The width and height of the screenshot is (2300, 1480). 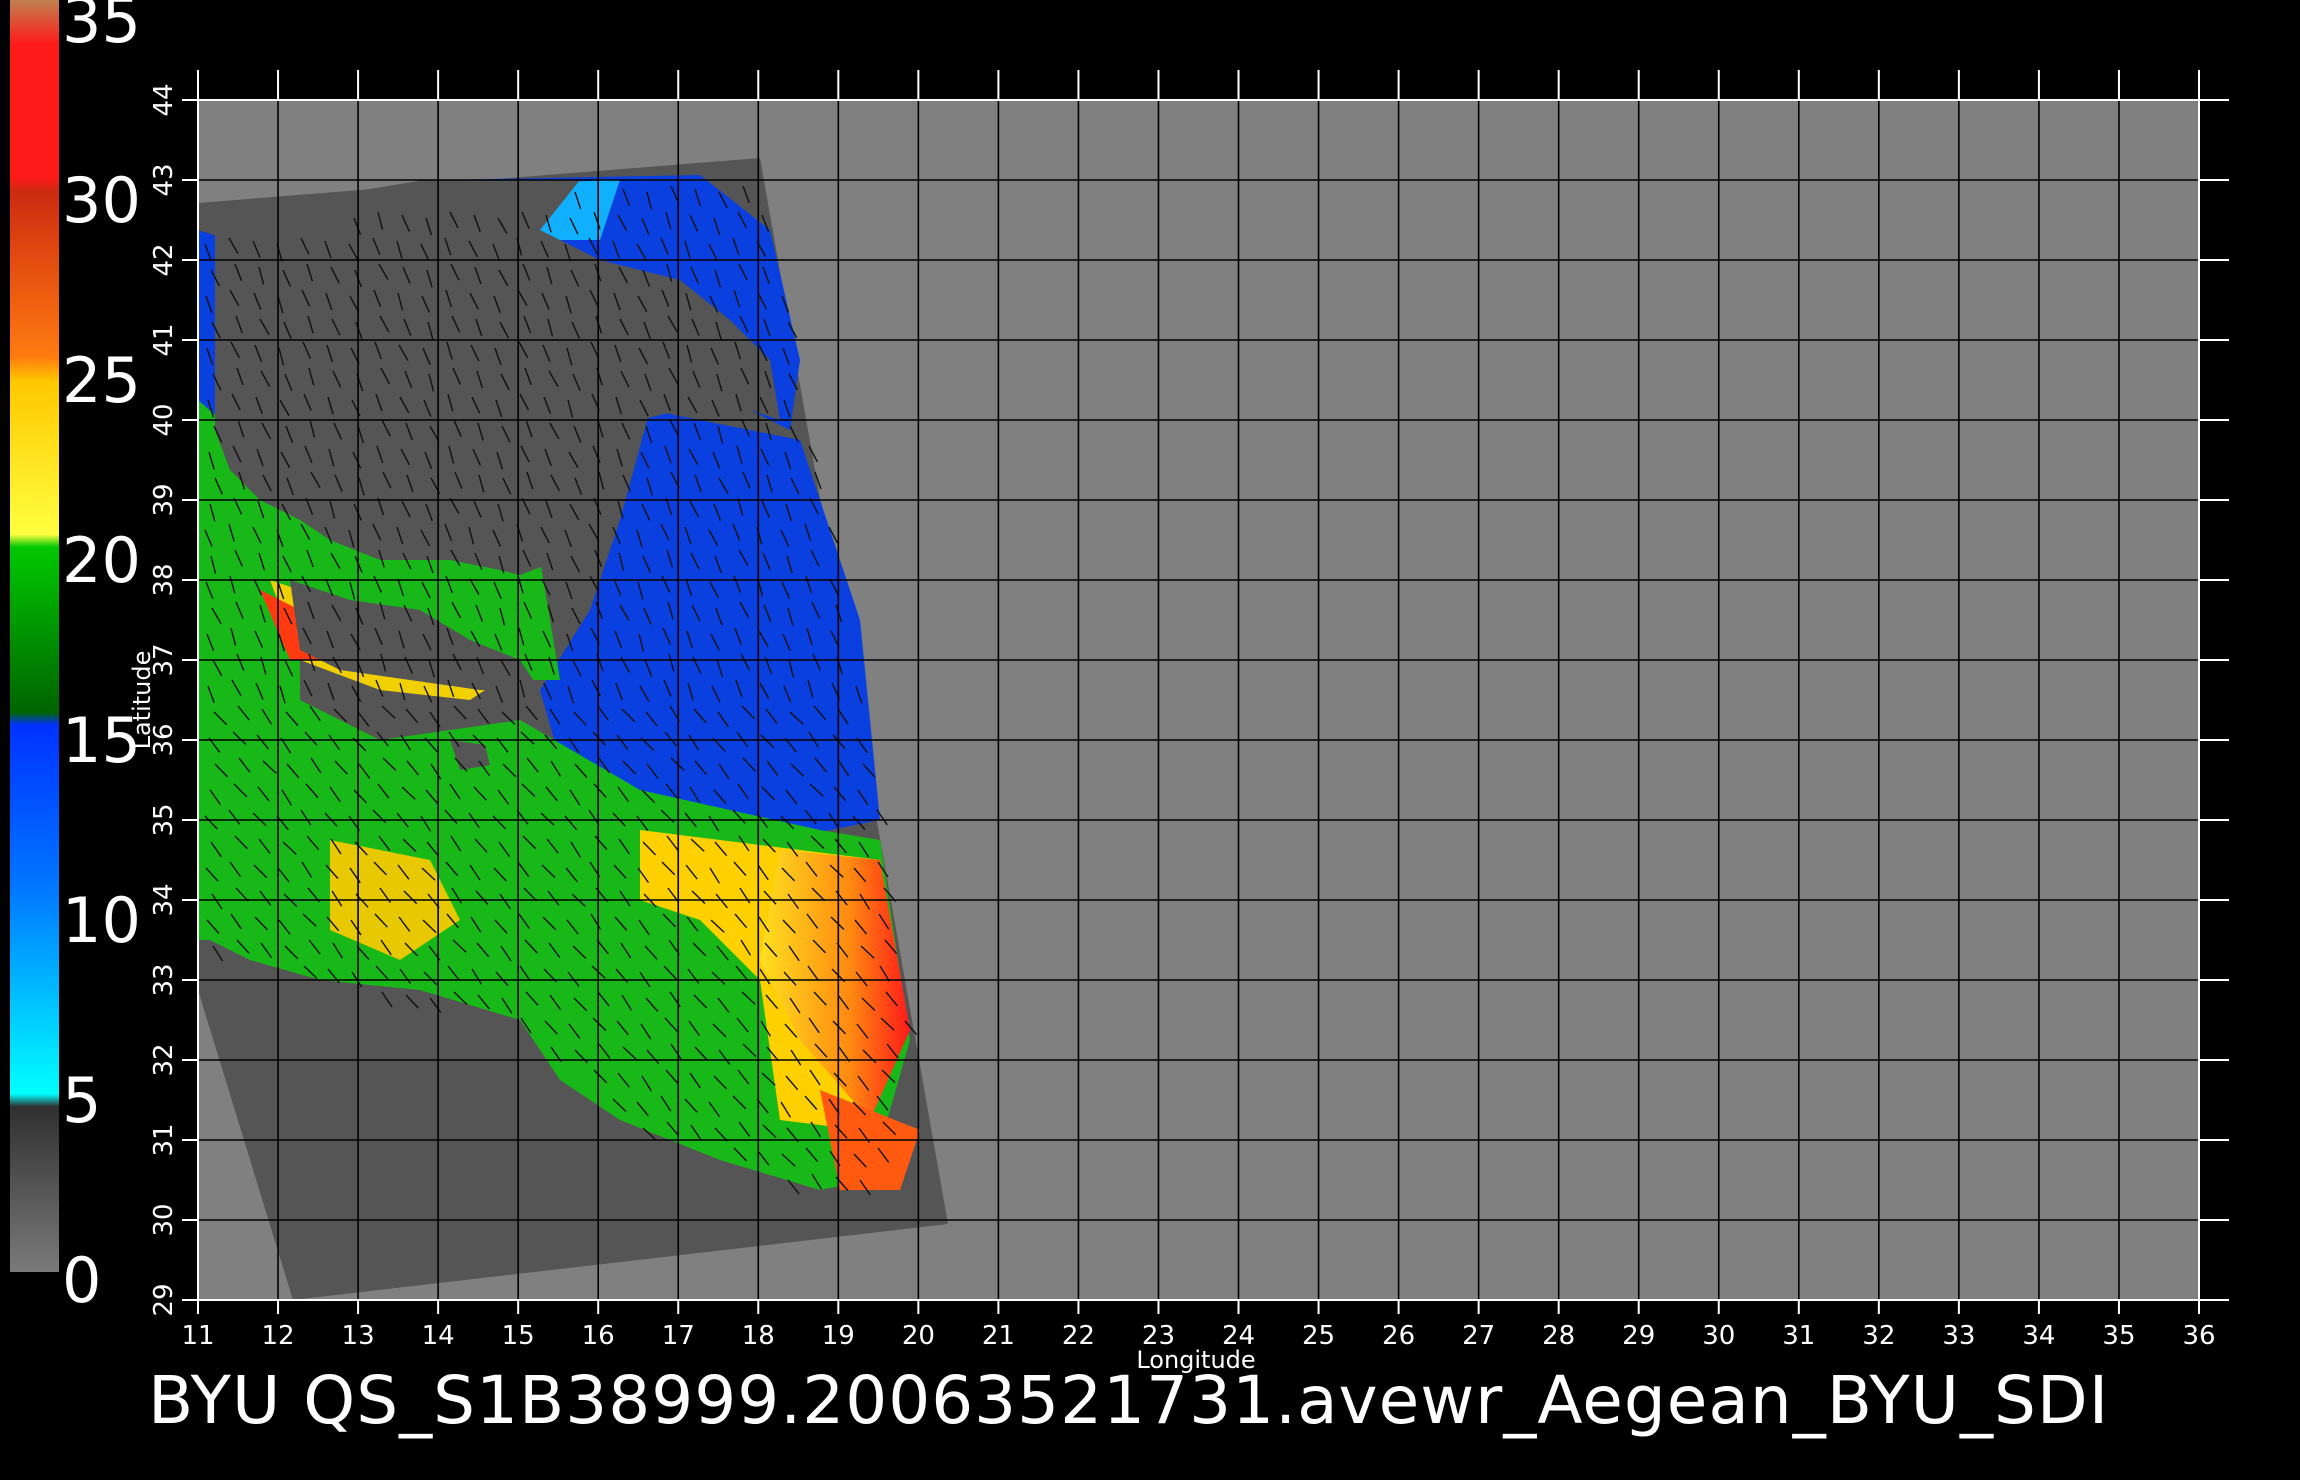 What do you see at coordinates (34, 636) in the screenshot?
I see `color-scale-gradient` at bounding box center [34, 636].